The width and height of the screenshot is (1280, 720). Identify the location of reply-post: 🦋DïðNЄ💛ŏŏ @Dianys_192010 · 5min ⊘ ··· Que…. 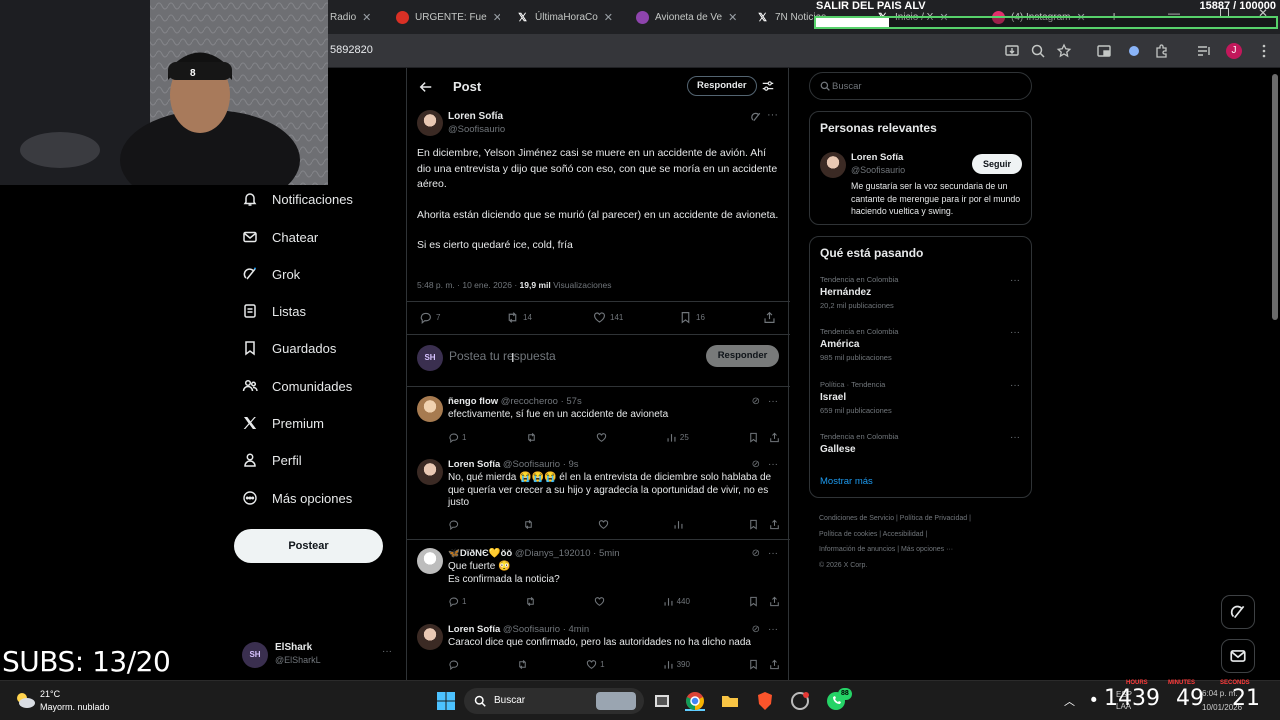
(598, 577).